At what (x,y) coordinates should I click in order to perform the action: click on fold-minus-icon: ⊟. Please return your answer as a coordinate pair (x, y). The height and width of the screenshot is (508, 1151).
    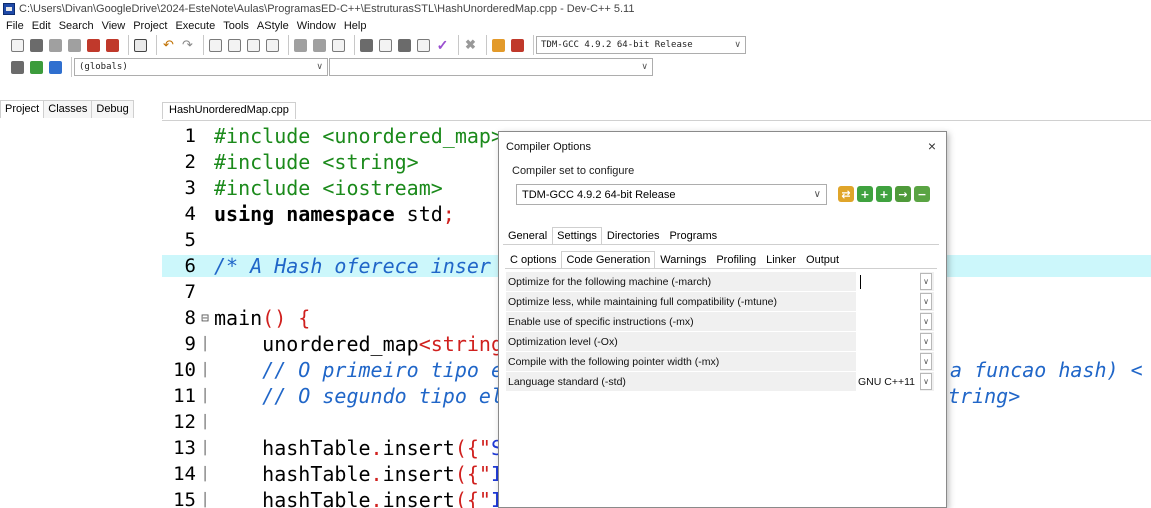
    Looking at the image, I should click on (205, 318).